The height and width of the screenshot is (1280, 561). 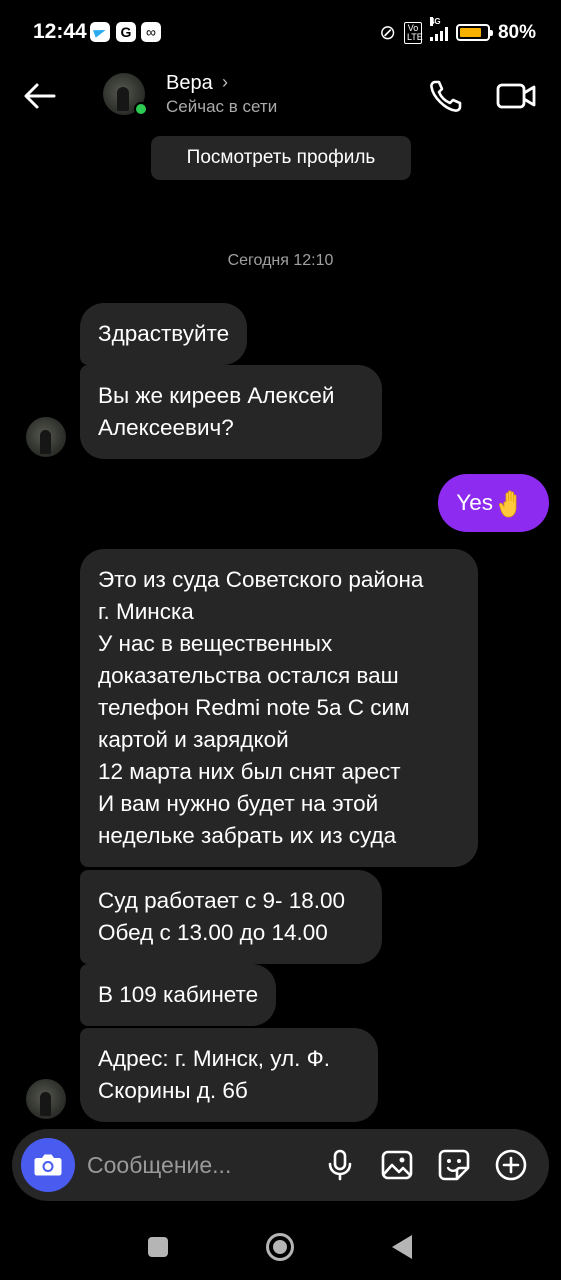 I want to click on message-bubble-incoming: В 109 кабинете, so click(x=178, y=995).